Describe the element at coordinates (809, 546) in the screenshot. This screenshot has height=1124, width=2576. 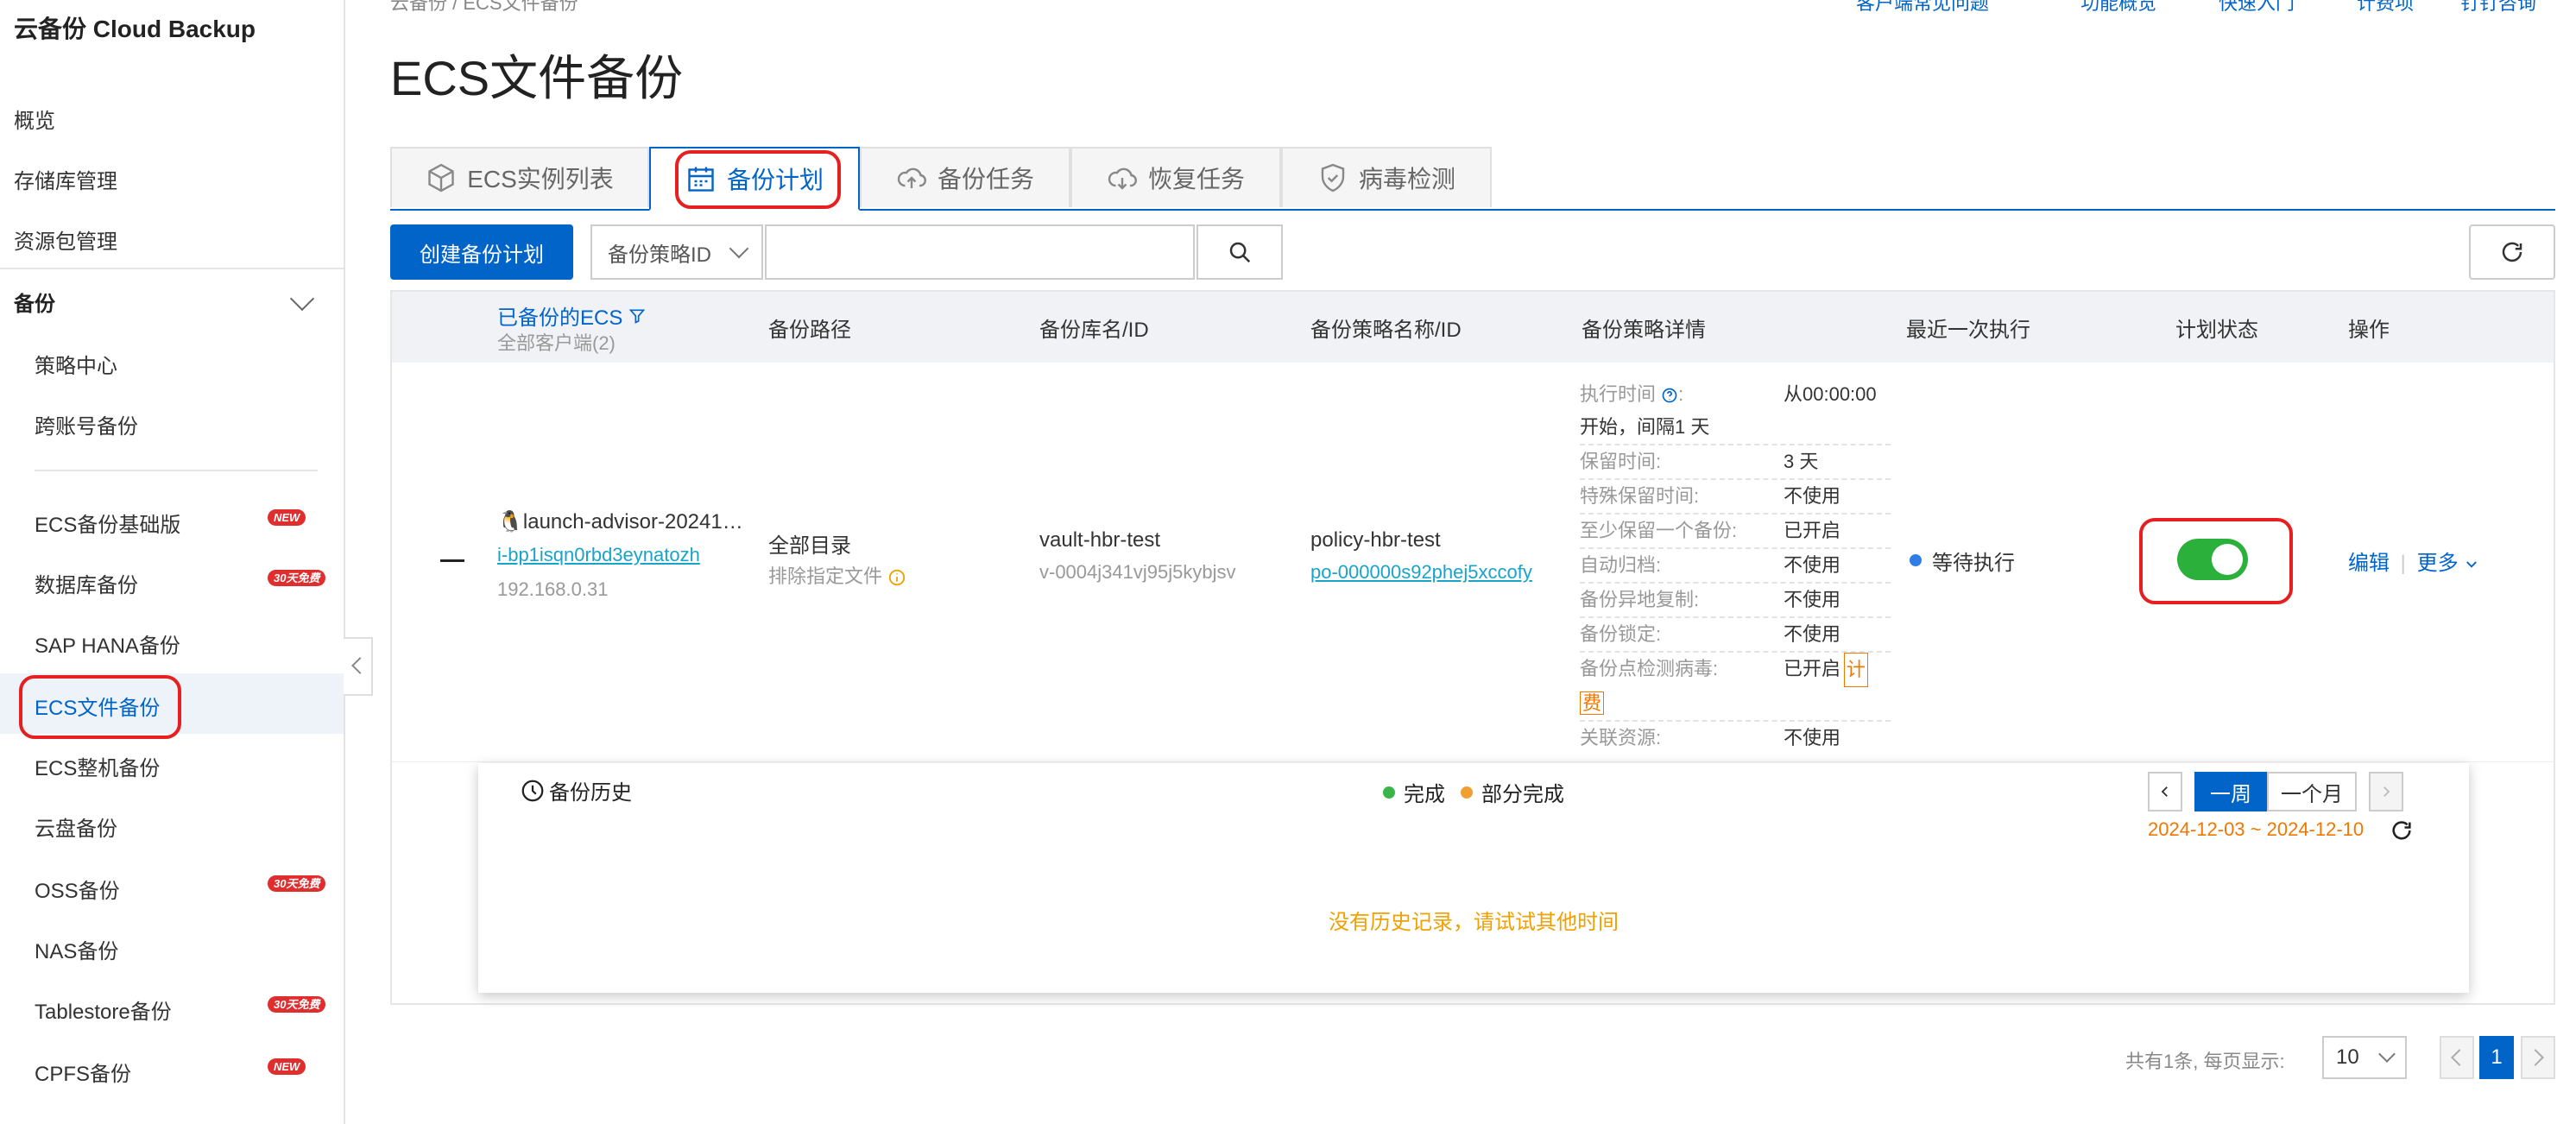
I see `backup-path: 全部目录` at that location.